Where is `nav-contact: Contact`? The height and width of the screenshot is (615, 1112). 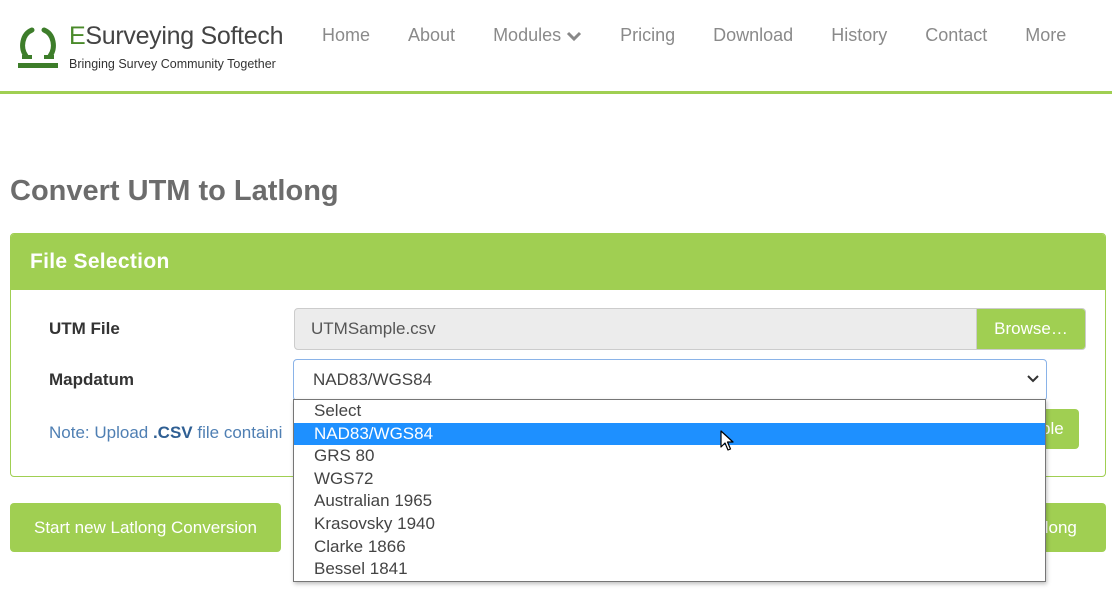
nav-contact: Contact is located at coordinates (956, 35).